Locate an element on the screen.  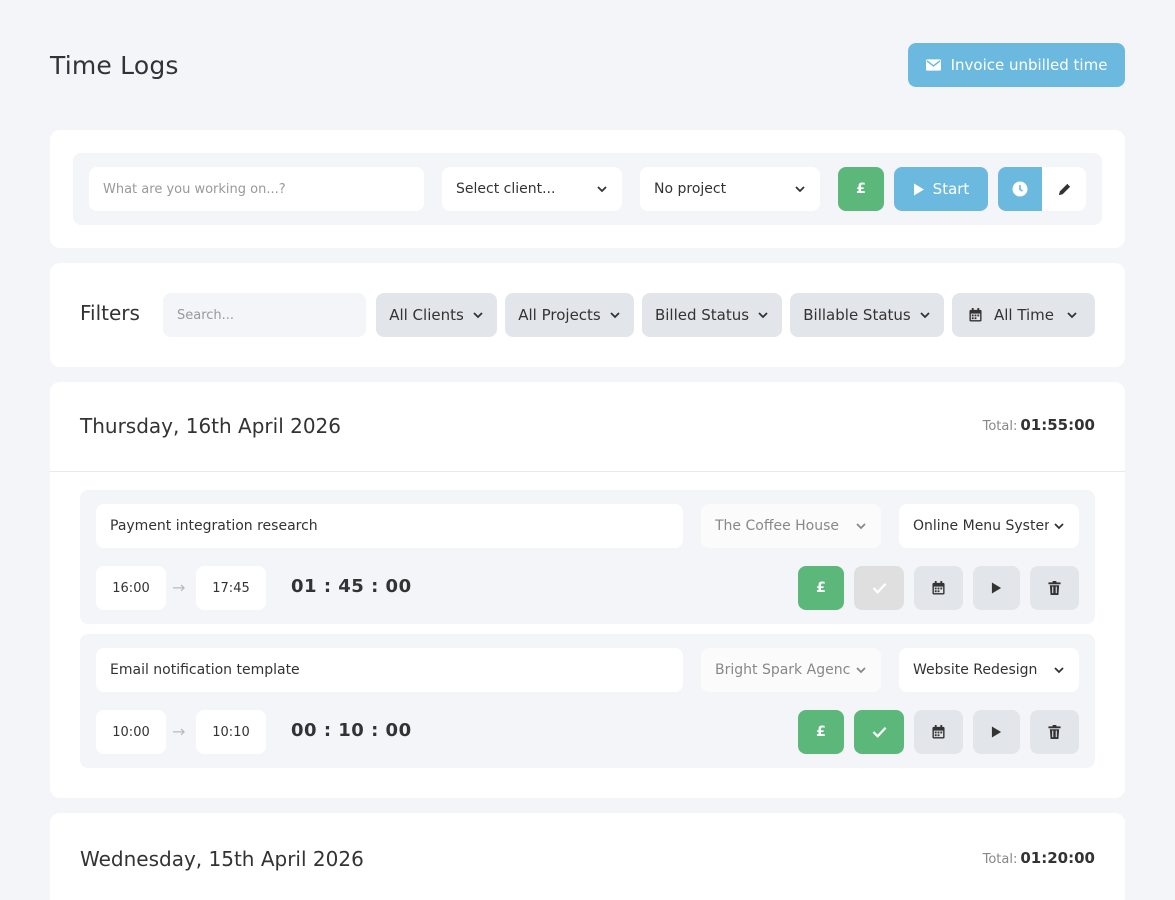
invoice-unbilled-button: Invoice unbilled time is located at coordinates (1016, 65).